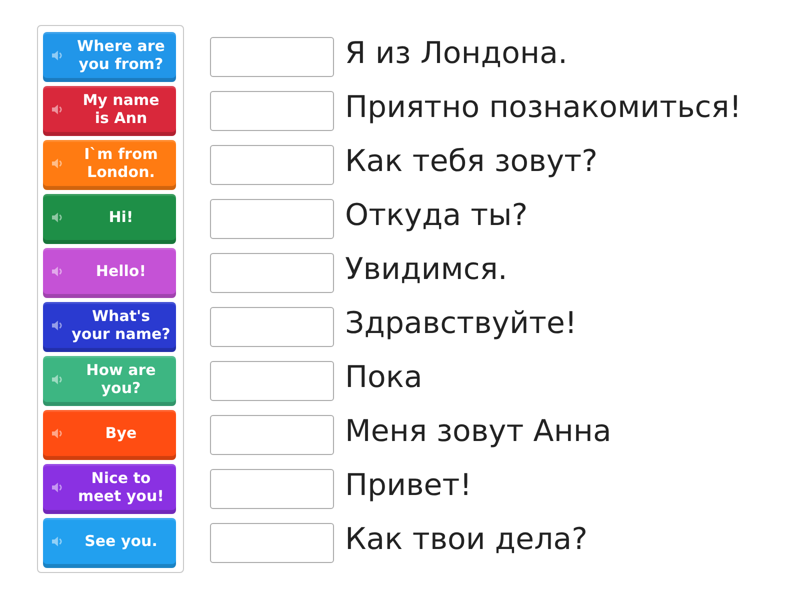 The image size is (800, 600). Describe the element at coordinates (109, 381) in the screenshot. I see `answer-tile: How are you?` at that location.